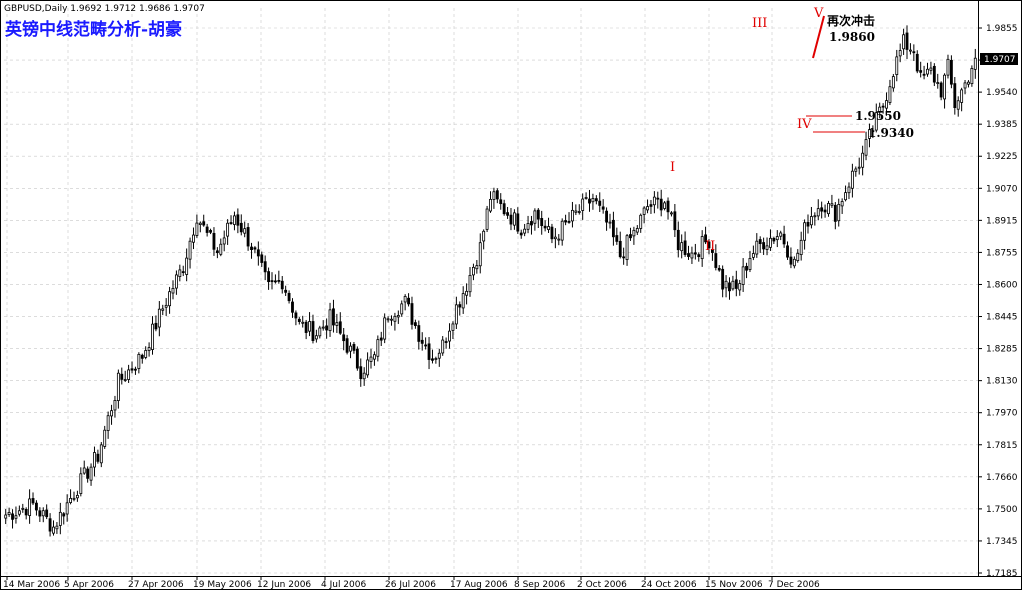  I want to click on current-price-badge: 1.9707, so click(999, 59).